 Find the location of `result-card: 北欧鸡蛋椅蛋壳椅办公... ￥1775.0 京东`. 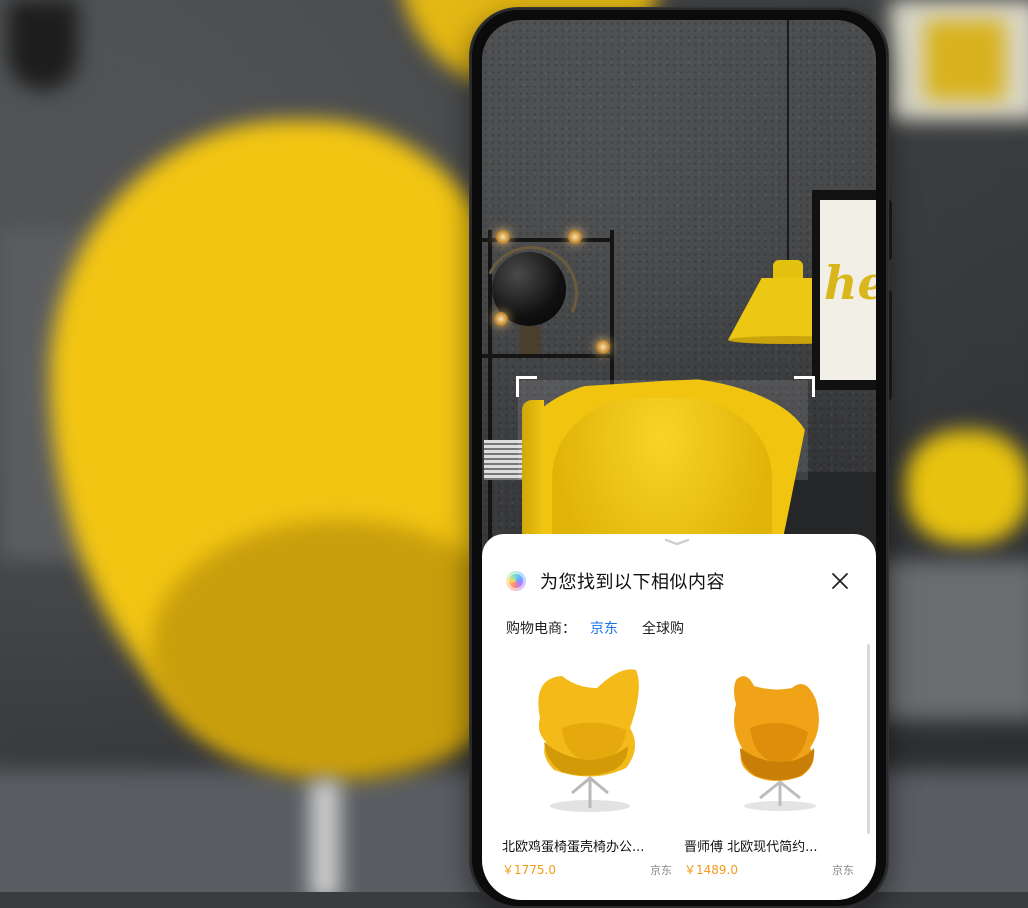

result-card: 北欧鸡蛋椅蛋壳椅办公... ￥1775.0 京东 is located at coordinates (587, 768).